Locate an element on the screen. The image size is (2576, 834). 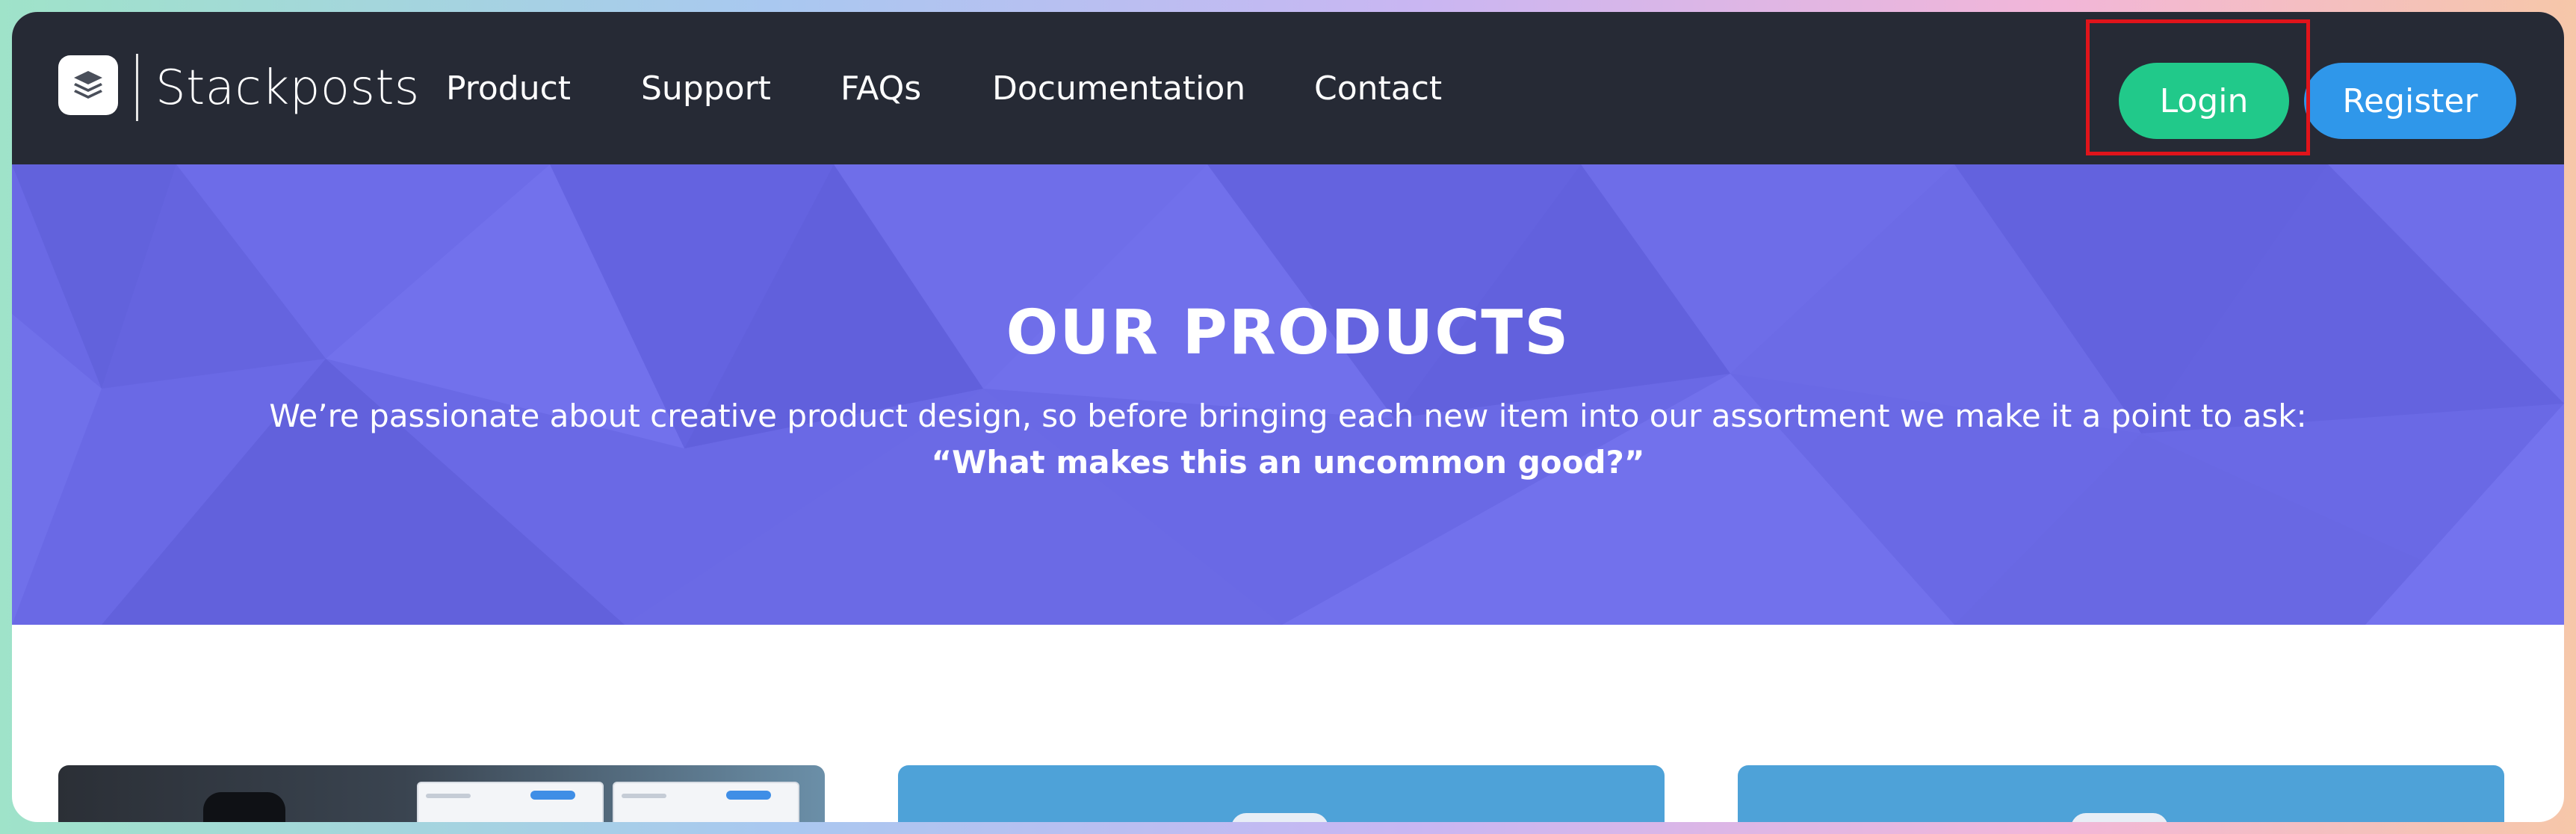
register-button: Register is located at coordinates (2410, 101).